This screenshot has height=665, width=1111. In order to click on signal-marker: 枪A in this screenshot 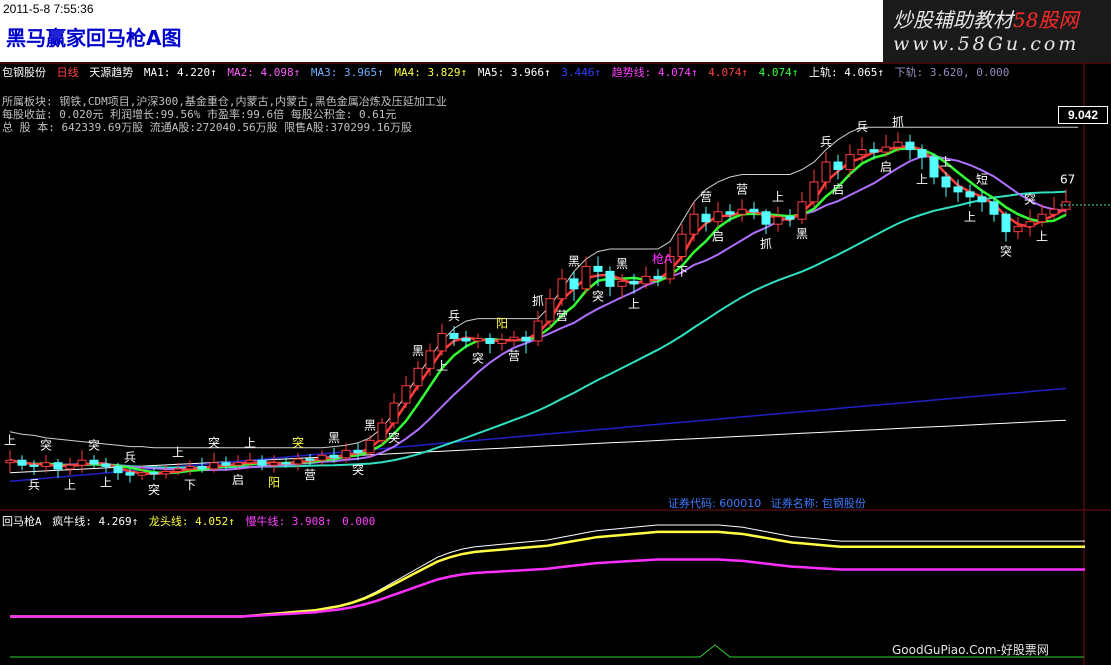, I will do `click(662, 258)`.